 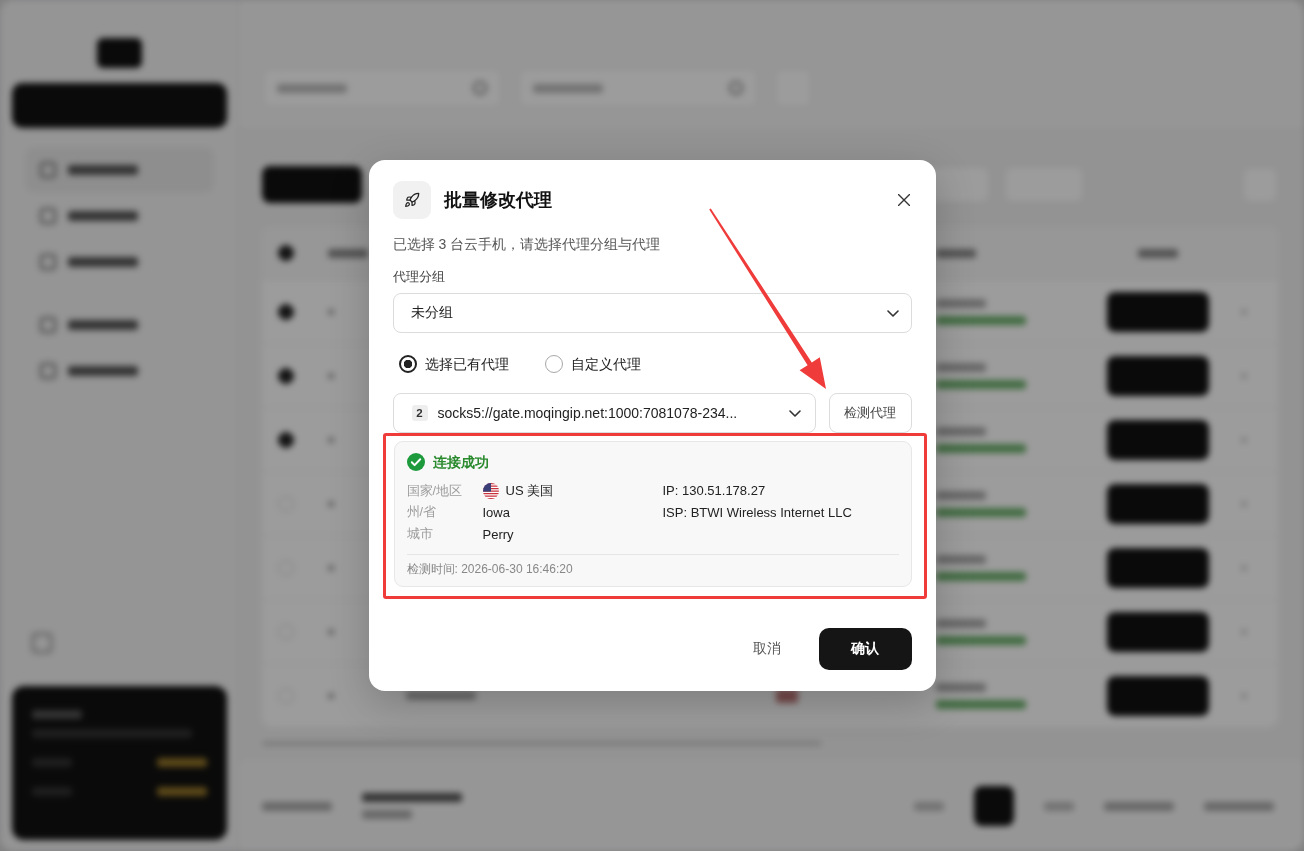 What do you see at coordinates (496, 512) in the screenshot?
I see `detail-value: Iowa` at bounding box center [496, 512].